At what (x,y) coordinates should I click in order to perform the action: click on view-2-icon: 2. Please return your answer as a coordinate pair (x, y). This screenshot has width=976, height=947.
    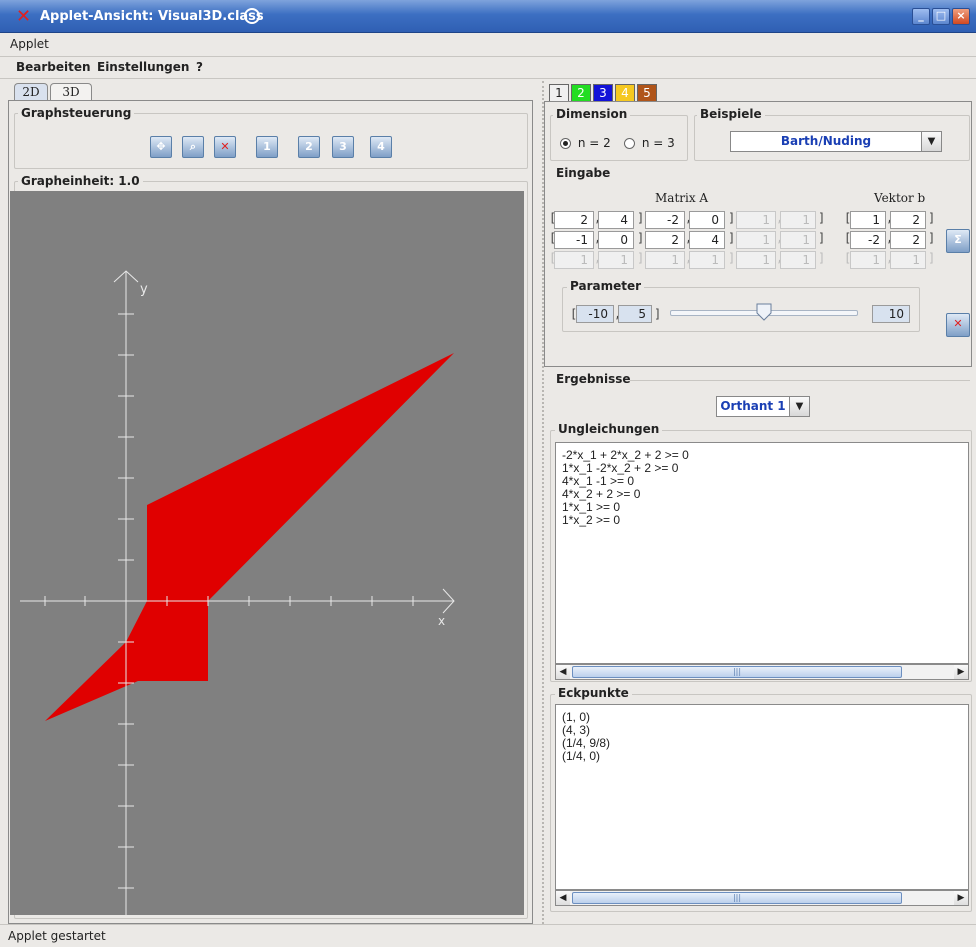
    Looking at the image, I should click on (309, 146).